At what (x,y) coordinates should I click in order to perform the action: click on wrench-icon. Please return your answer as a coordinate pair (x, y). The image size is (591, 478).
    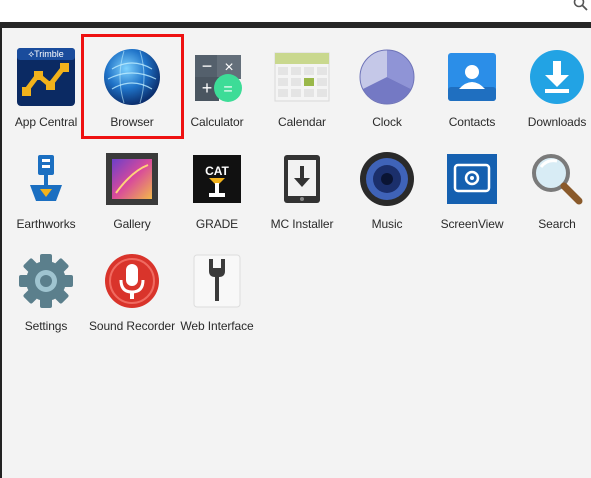
    Looking at the image, I should click on (217, 281).